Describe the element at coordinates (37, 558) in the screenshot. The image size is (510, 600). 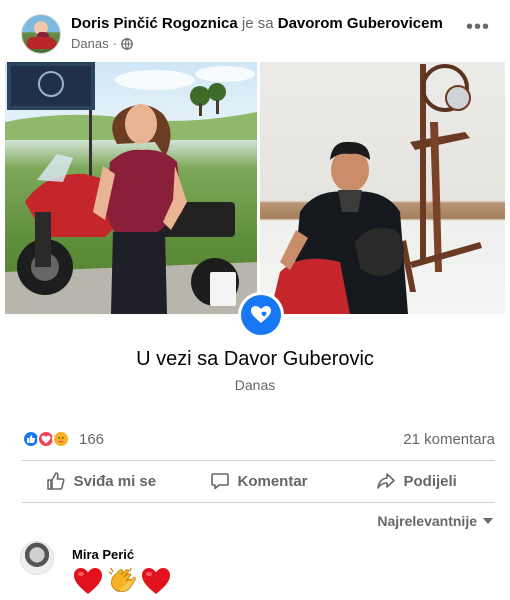
I see `commenter-avatar` at that location.